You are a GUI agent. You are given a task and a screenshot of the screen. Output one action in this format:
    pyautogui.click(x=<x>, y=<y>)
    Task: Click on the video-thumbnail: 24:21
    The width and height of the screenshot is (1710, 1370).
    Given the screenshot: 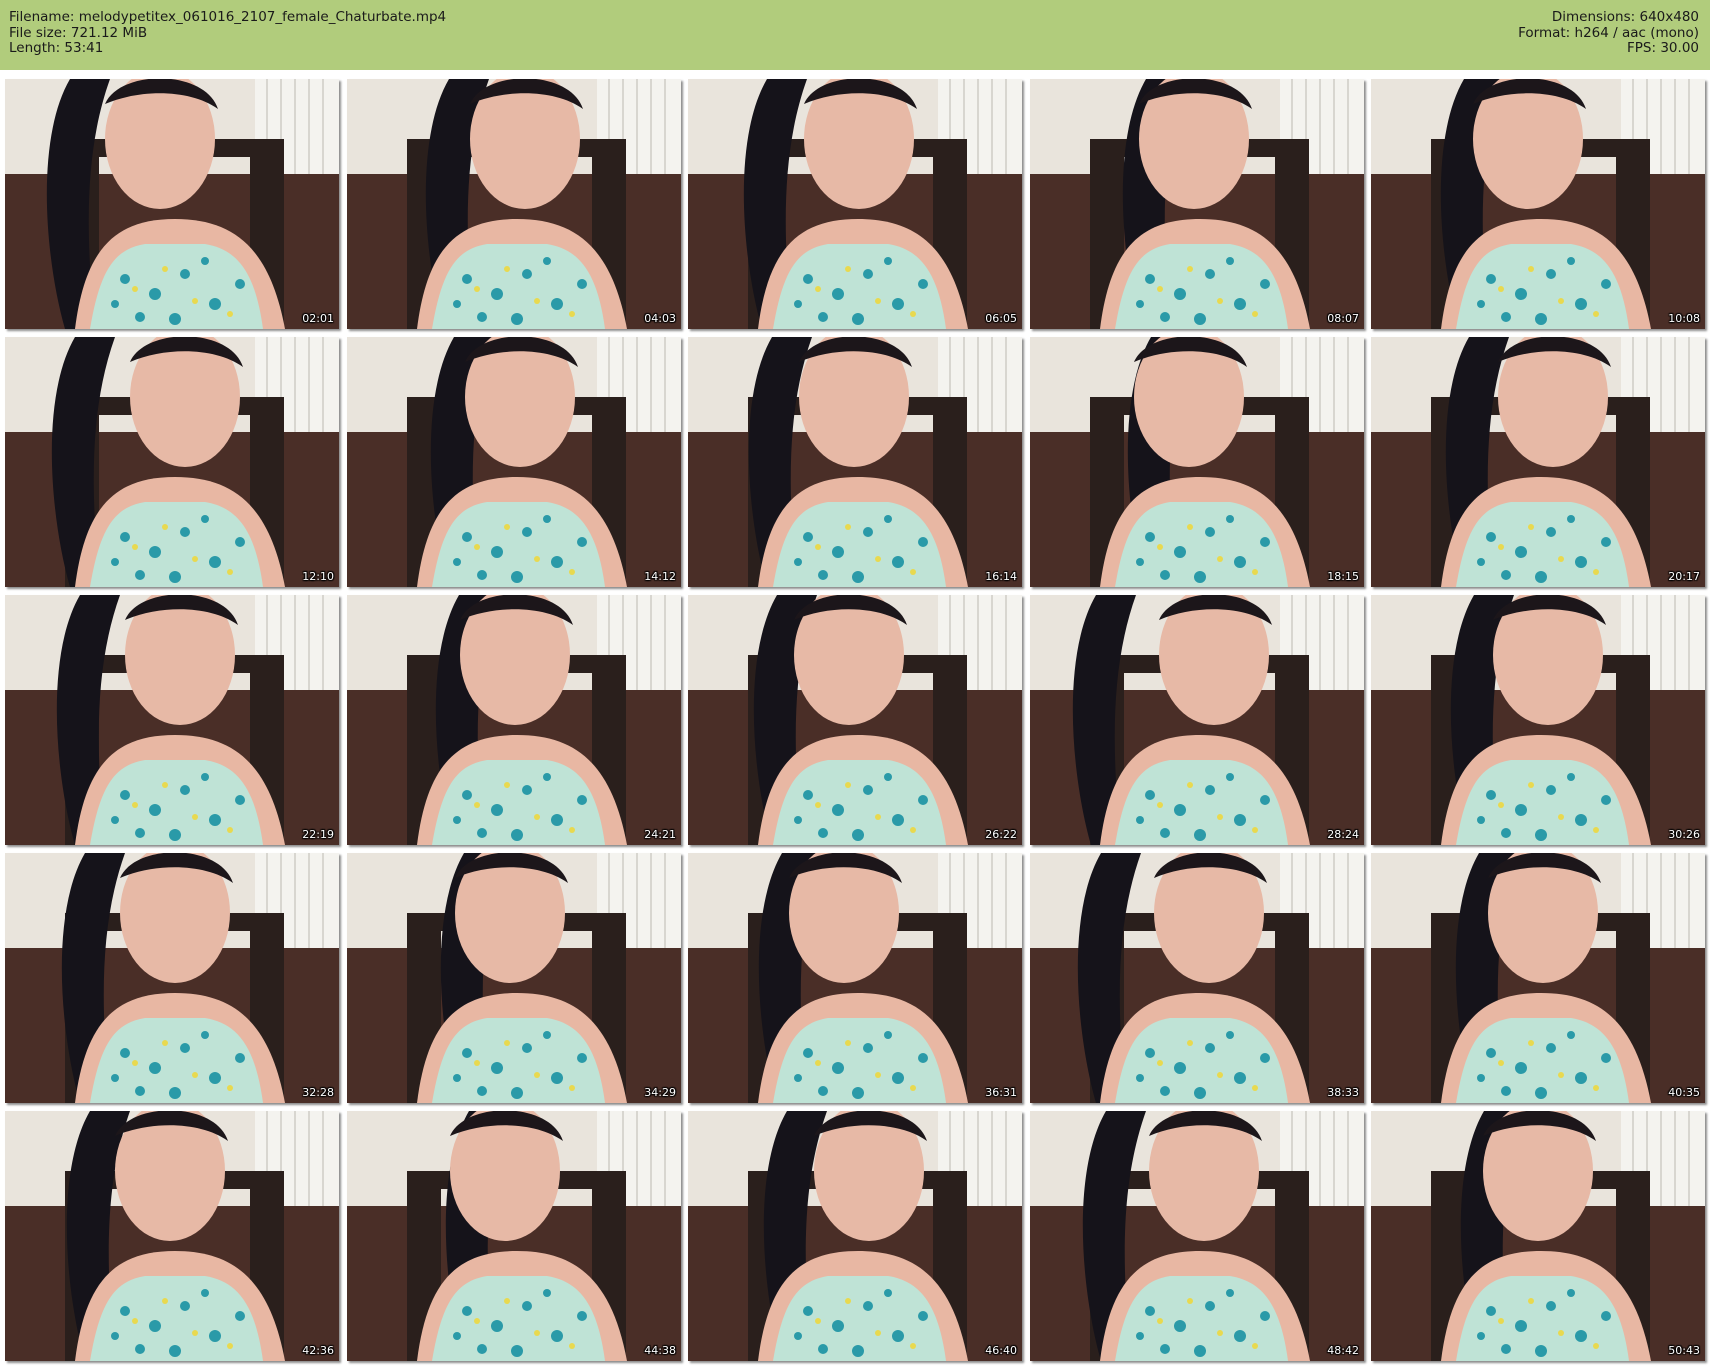 What is the action you would take?
    pyautogui.click(x=514, y=720)
    